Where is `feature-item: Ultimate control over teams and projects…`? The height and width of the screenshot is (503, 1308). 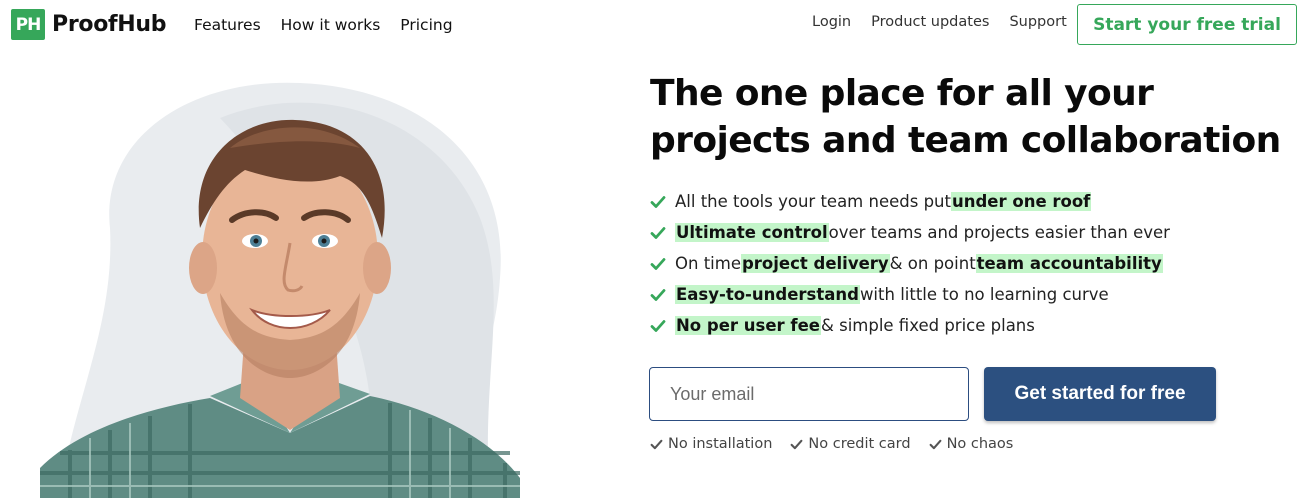
feature-item: Ultimate control over teams and projects… is located at coordinates (910, 232).